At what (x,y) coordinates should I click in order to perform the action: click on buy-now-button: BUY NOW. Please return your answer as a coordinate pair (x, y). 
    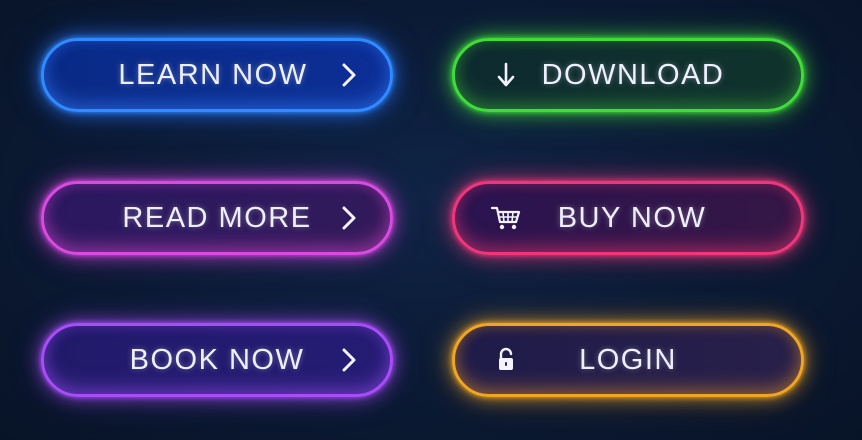
    Looking at the image, I should click on (628, 218).